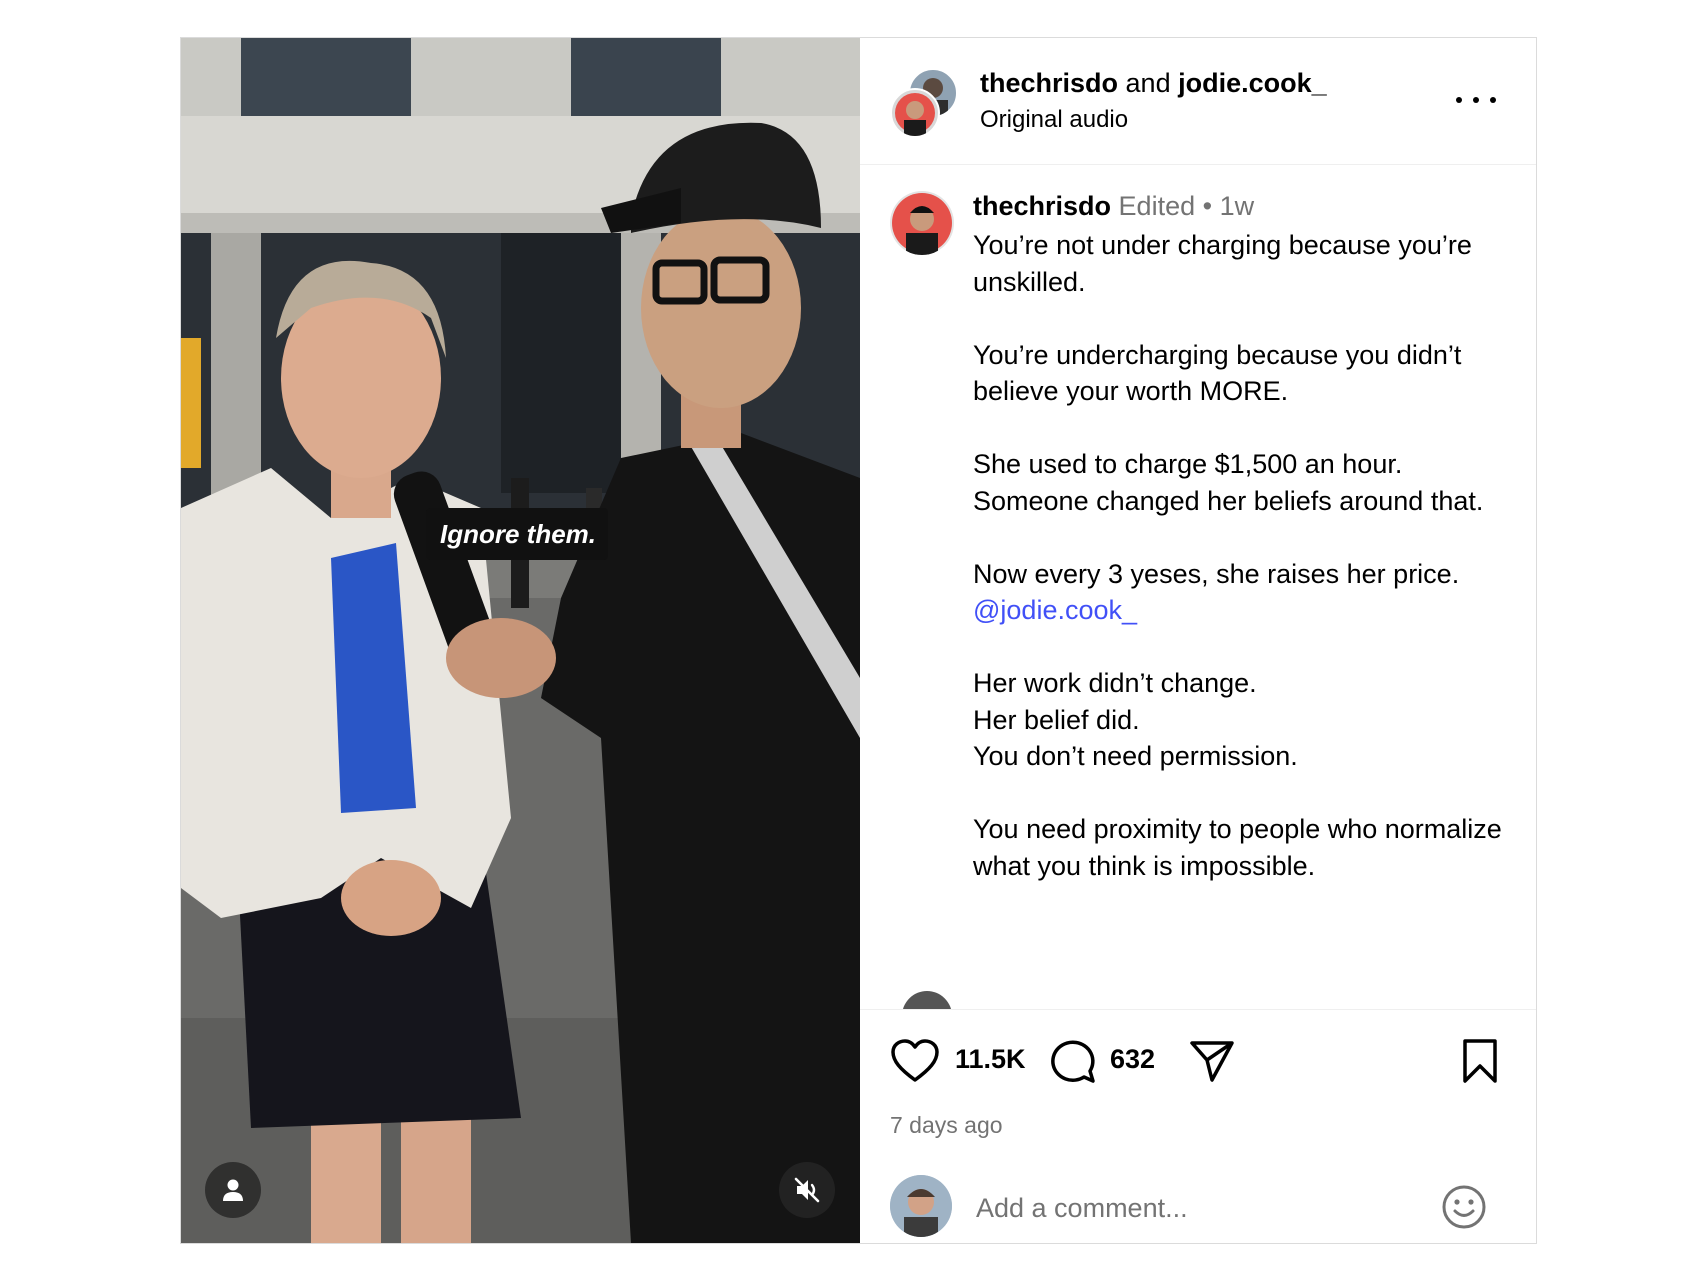 The width and height of the screenshot is (1698, 1270). I want to click on comment-button, so click(1072, 1061).